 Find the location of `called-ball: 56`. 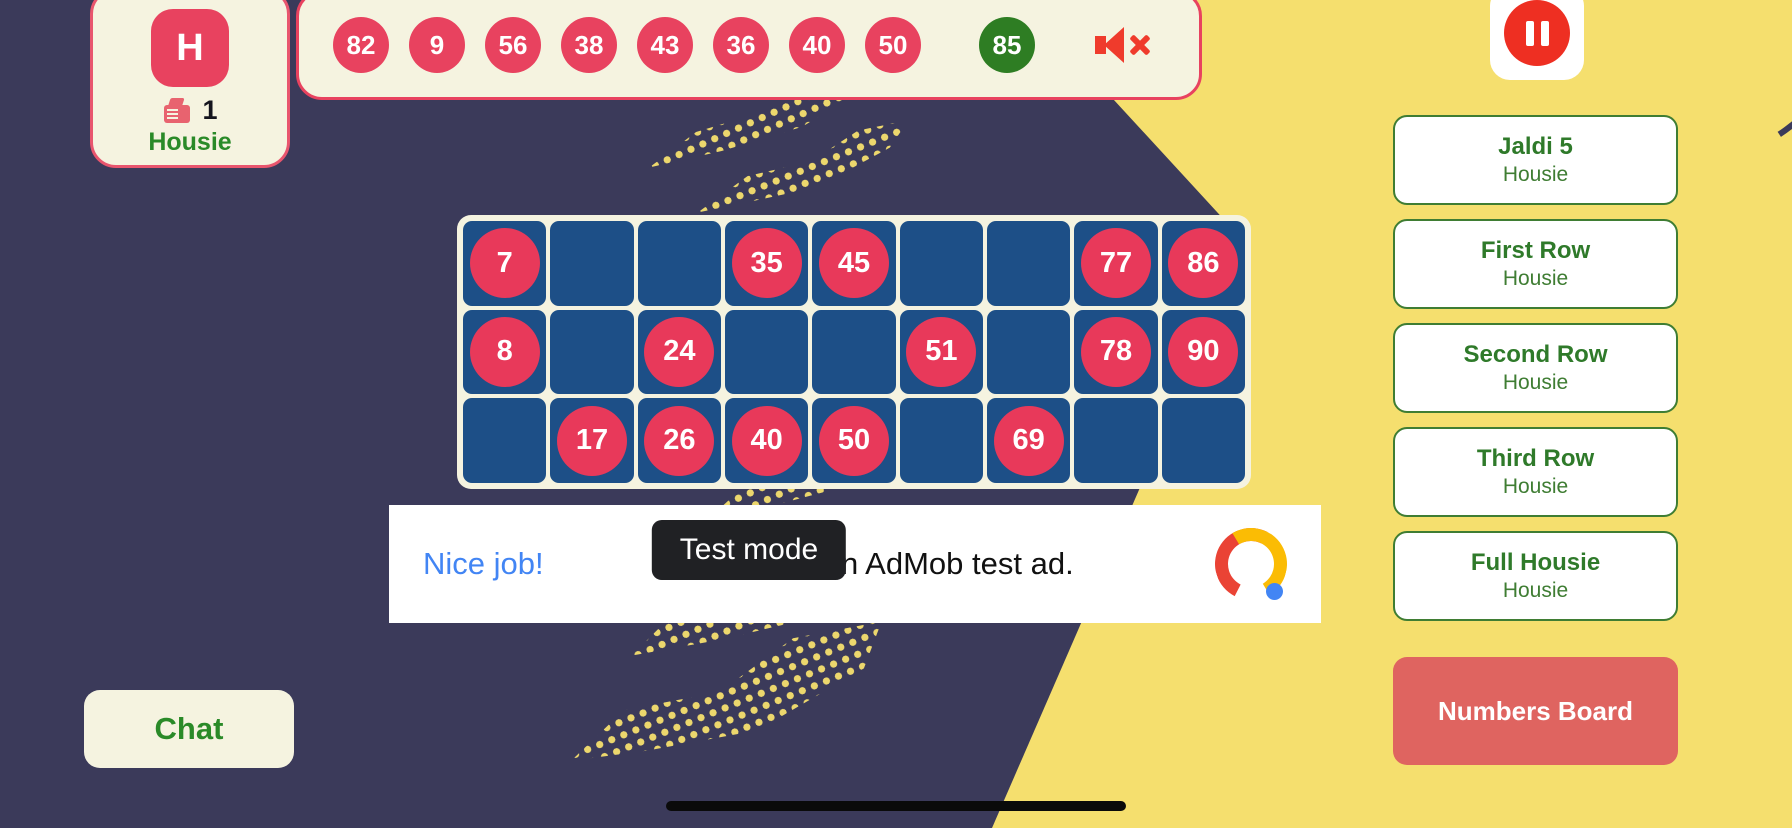

called-ball: 56 is located at coordinates (513, 45).